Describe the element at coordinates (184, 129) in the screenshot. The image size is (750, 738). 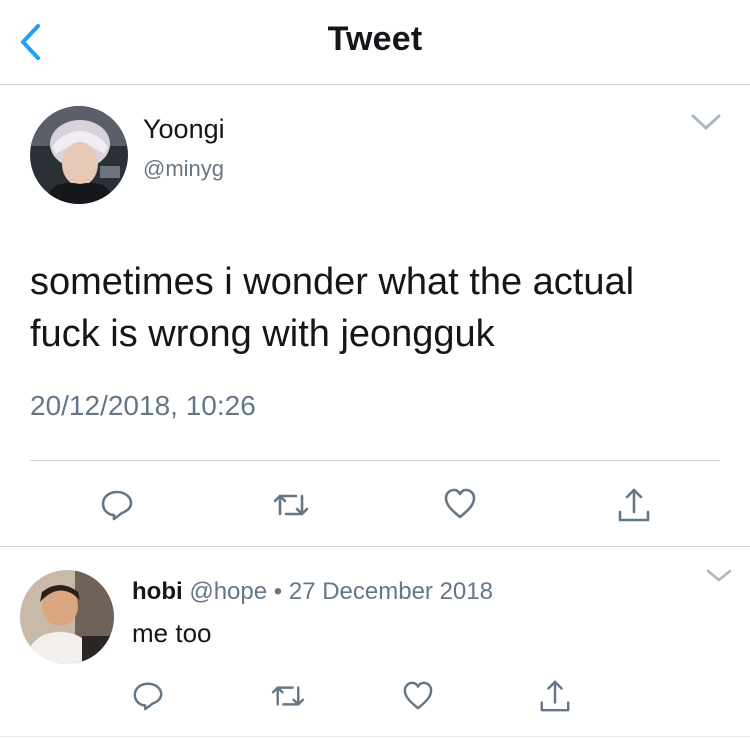
I see `author-name: Yoongi` at that location.